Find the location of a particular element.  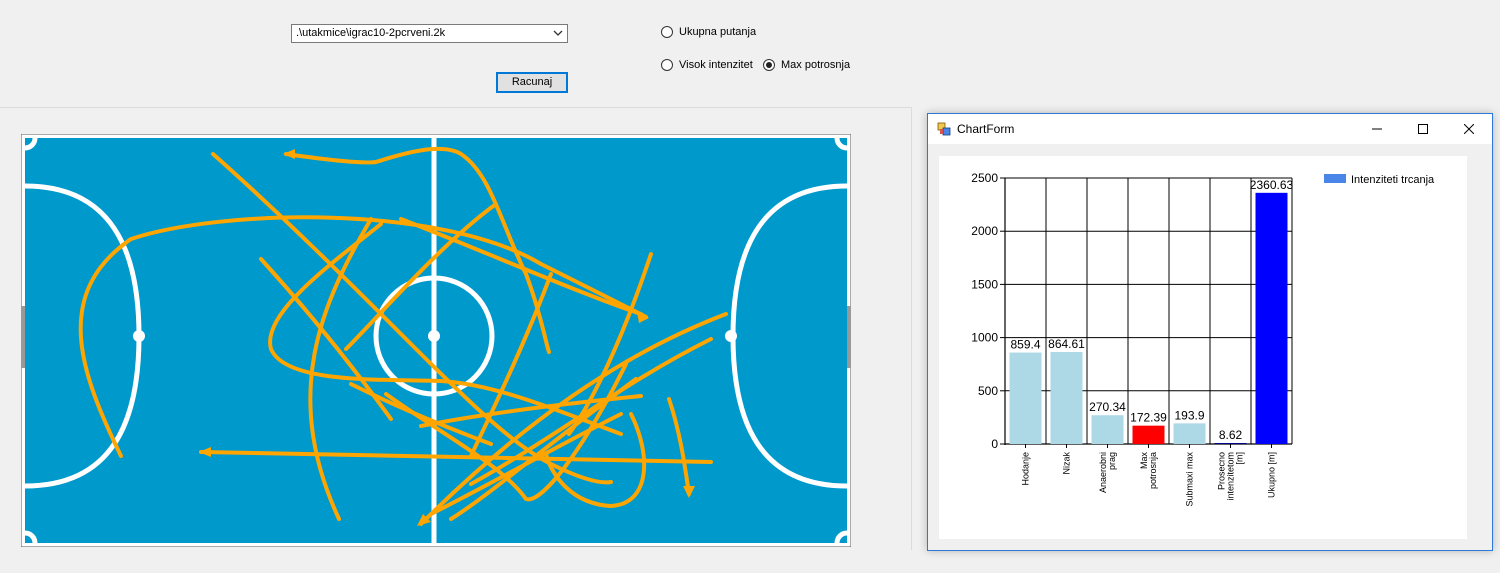

radio-dot-selected is located at coordinates (769, 65).